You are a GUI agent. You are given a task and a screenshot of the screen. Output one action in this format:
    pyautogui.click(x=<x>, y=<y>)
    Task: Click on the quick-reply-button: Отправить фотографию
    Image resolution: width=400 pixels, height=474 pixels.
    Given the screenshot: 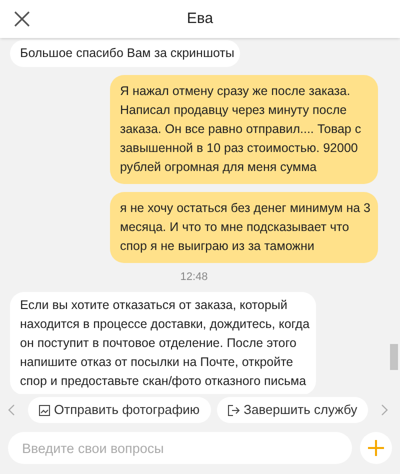 What is the action you would take?
    pyautogui.click(x=119, y=410)
    